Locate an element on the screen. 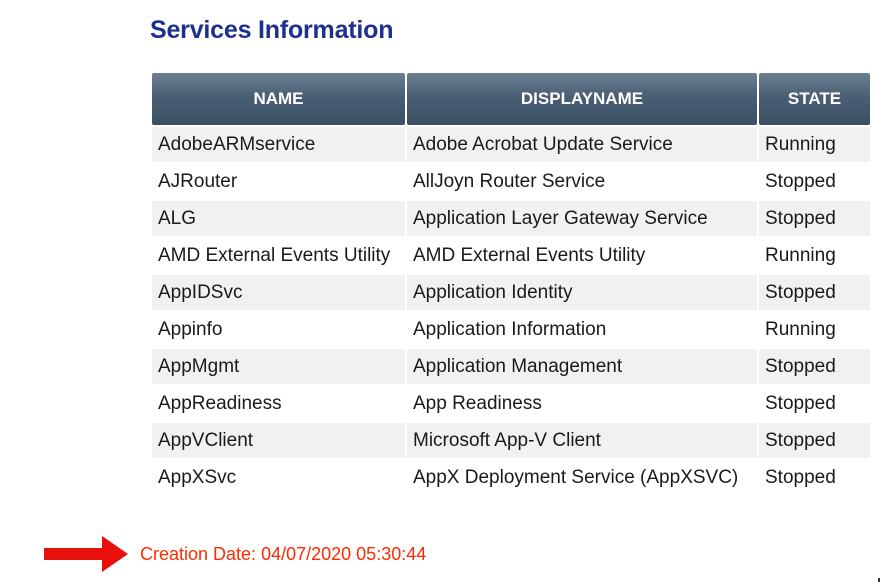  edge-mark is located at coordinates (879, 580).